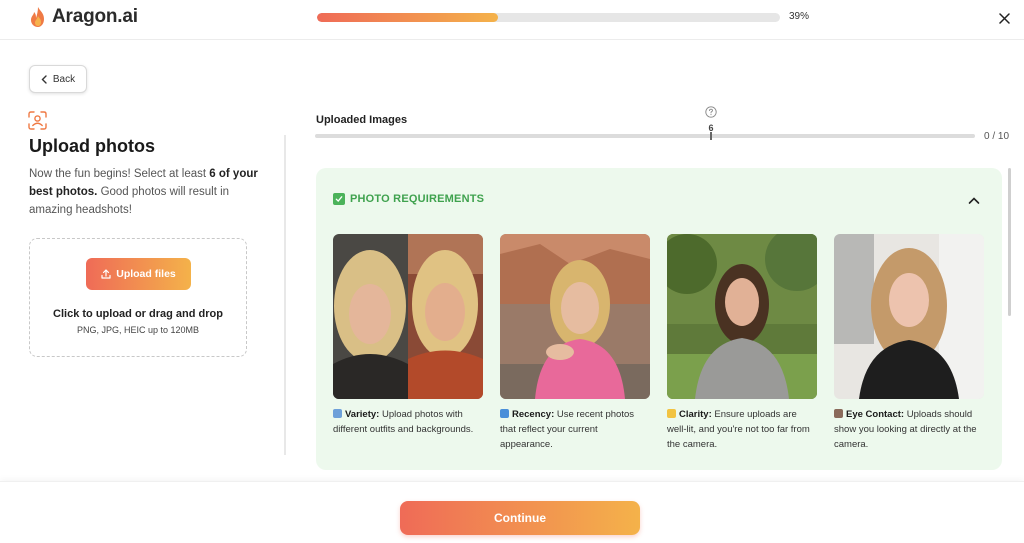 The height and width of the screenshot is (543, 1024). Describe the element at coordinates (575, 316) in the screenshot. I see `recency-example-photo` at that location.